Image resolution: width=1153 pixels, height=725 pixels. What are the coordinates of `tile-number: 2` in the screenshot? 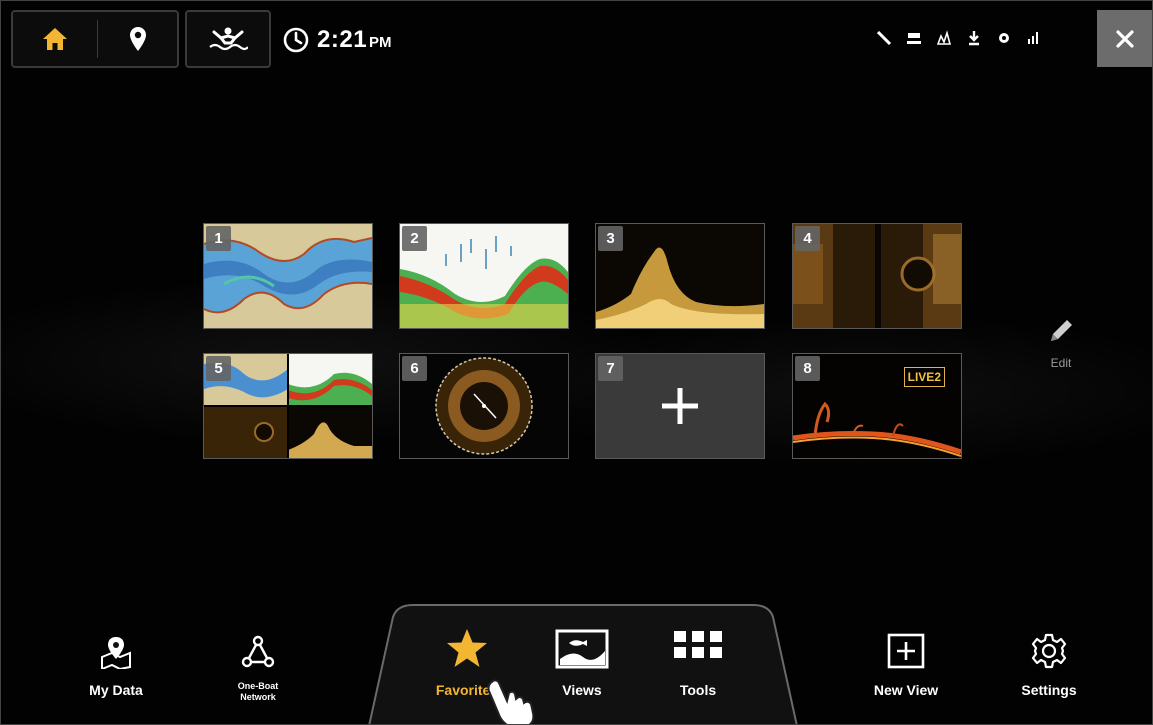 It's located at (414, 238).